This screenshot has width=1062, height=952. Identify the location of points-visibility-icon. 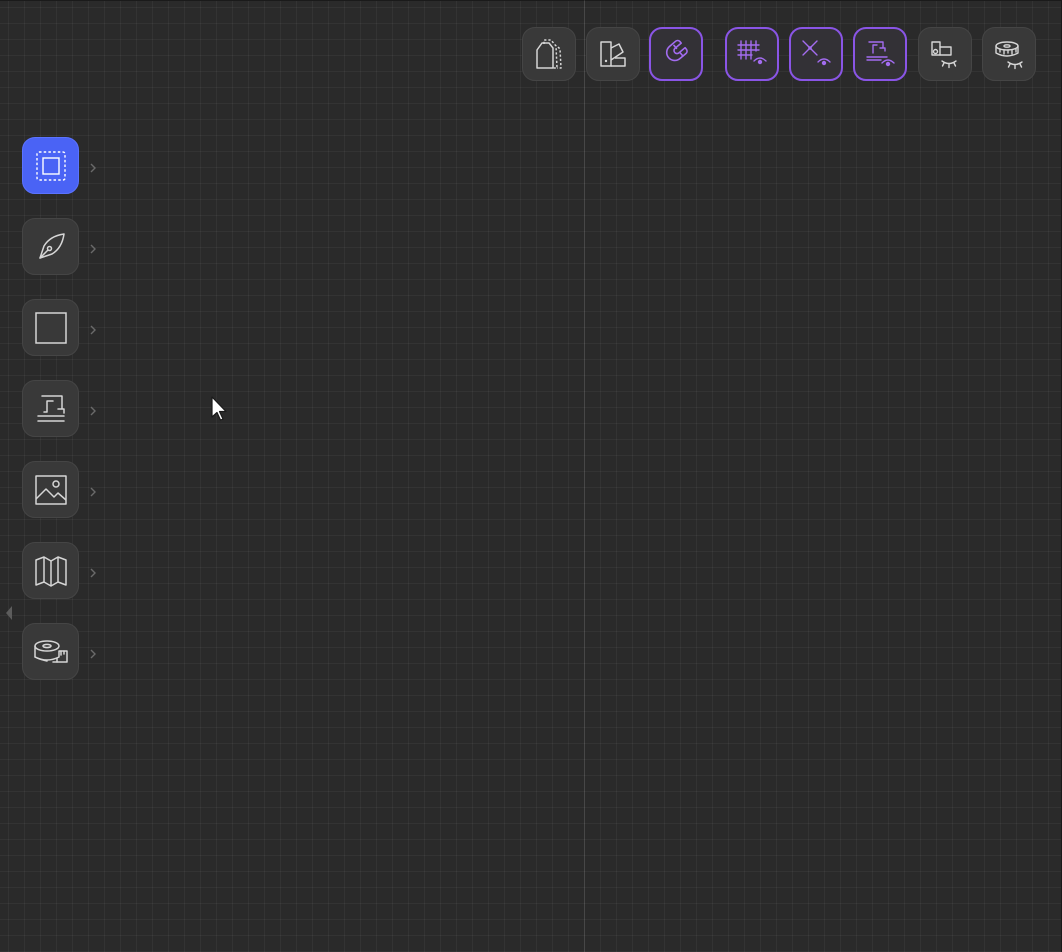
(816, 54).